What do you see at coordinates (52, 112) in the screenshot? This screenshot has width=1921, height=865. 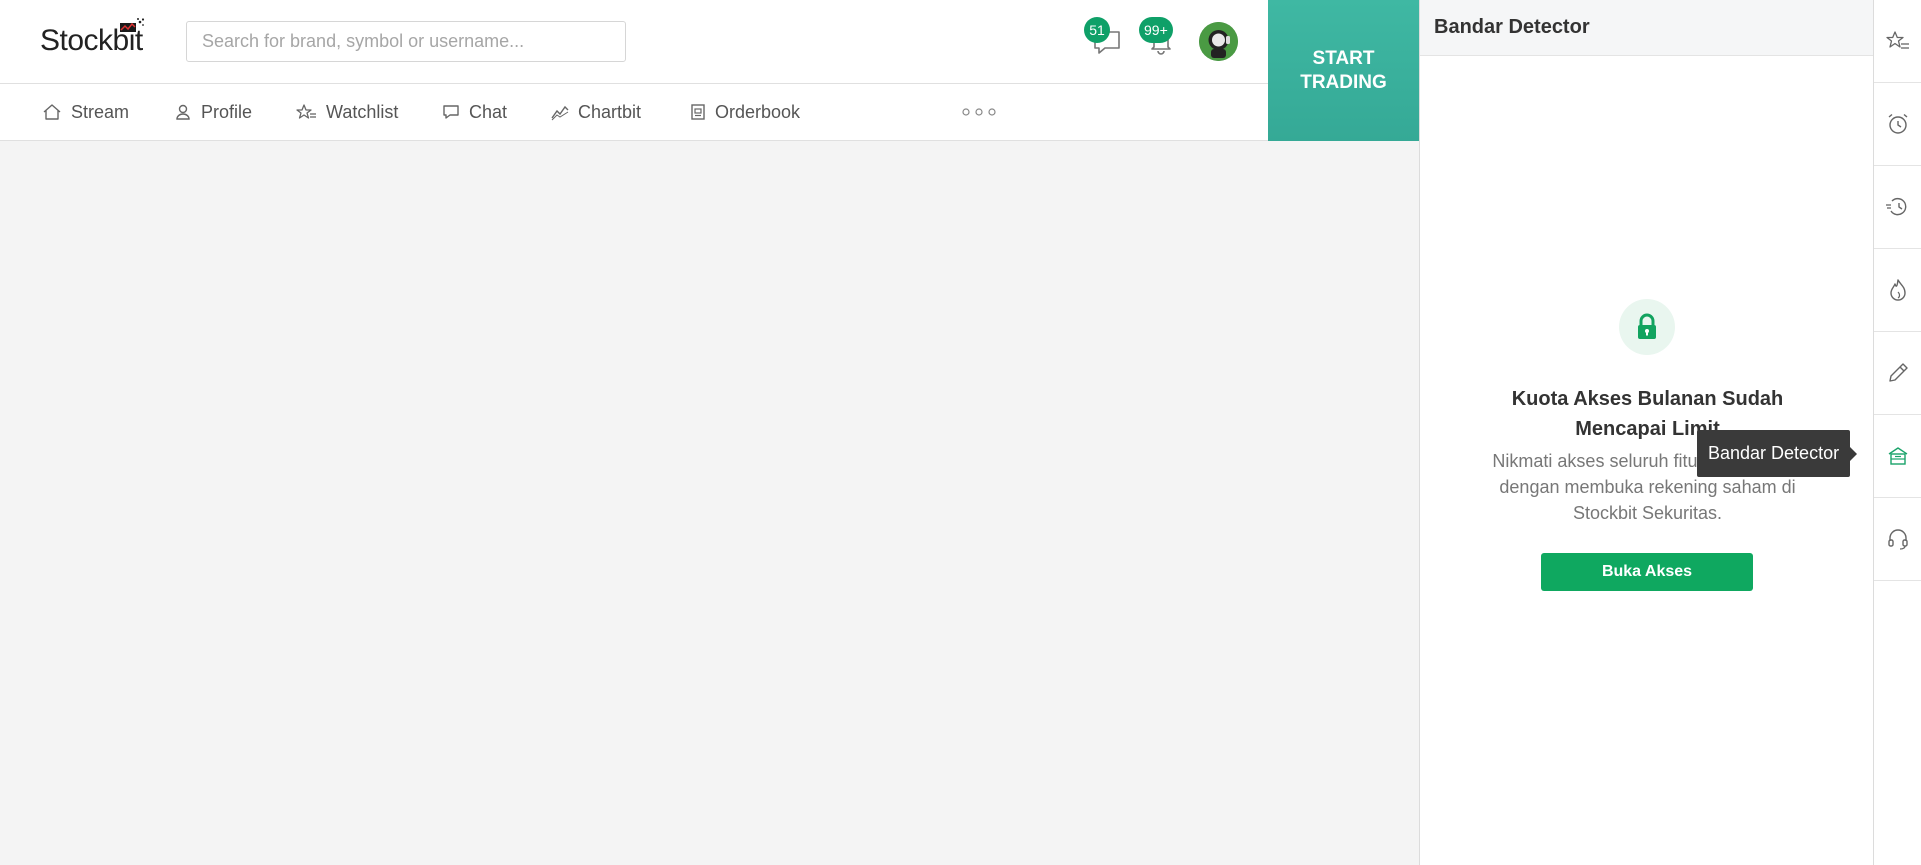 I see `home-icon` at bounding box center [52, 112].